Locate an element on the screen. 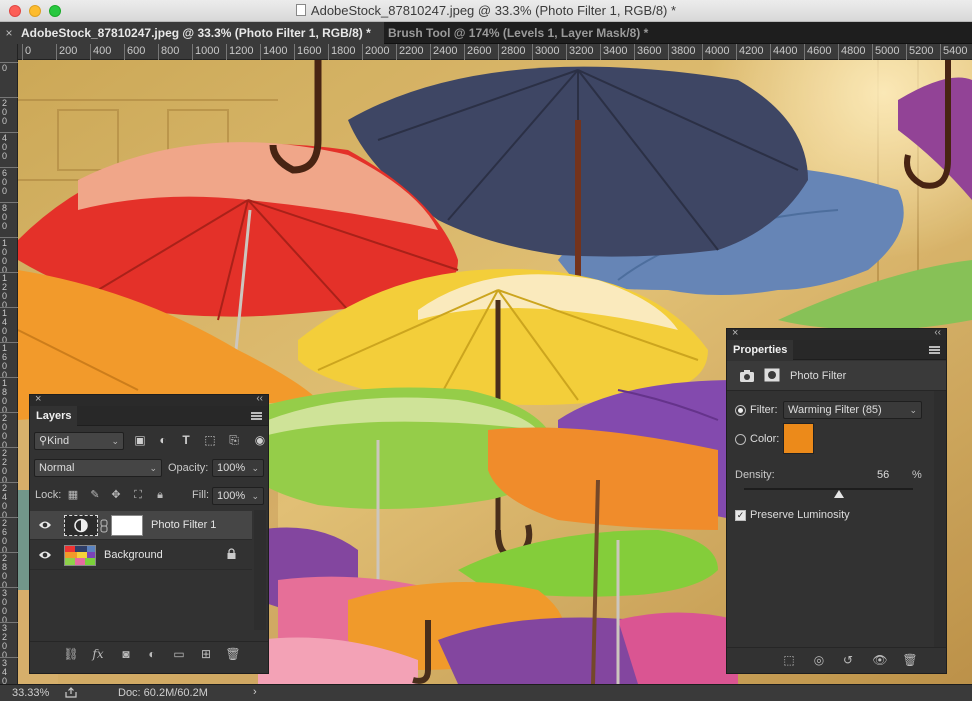 Image resolution: width=972 pixels, height=701 pixels. background-thumbnail is located at coordinates (80, 555).